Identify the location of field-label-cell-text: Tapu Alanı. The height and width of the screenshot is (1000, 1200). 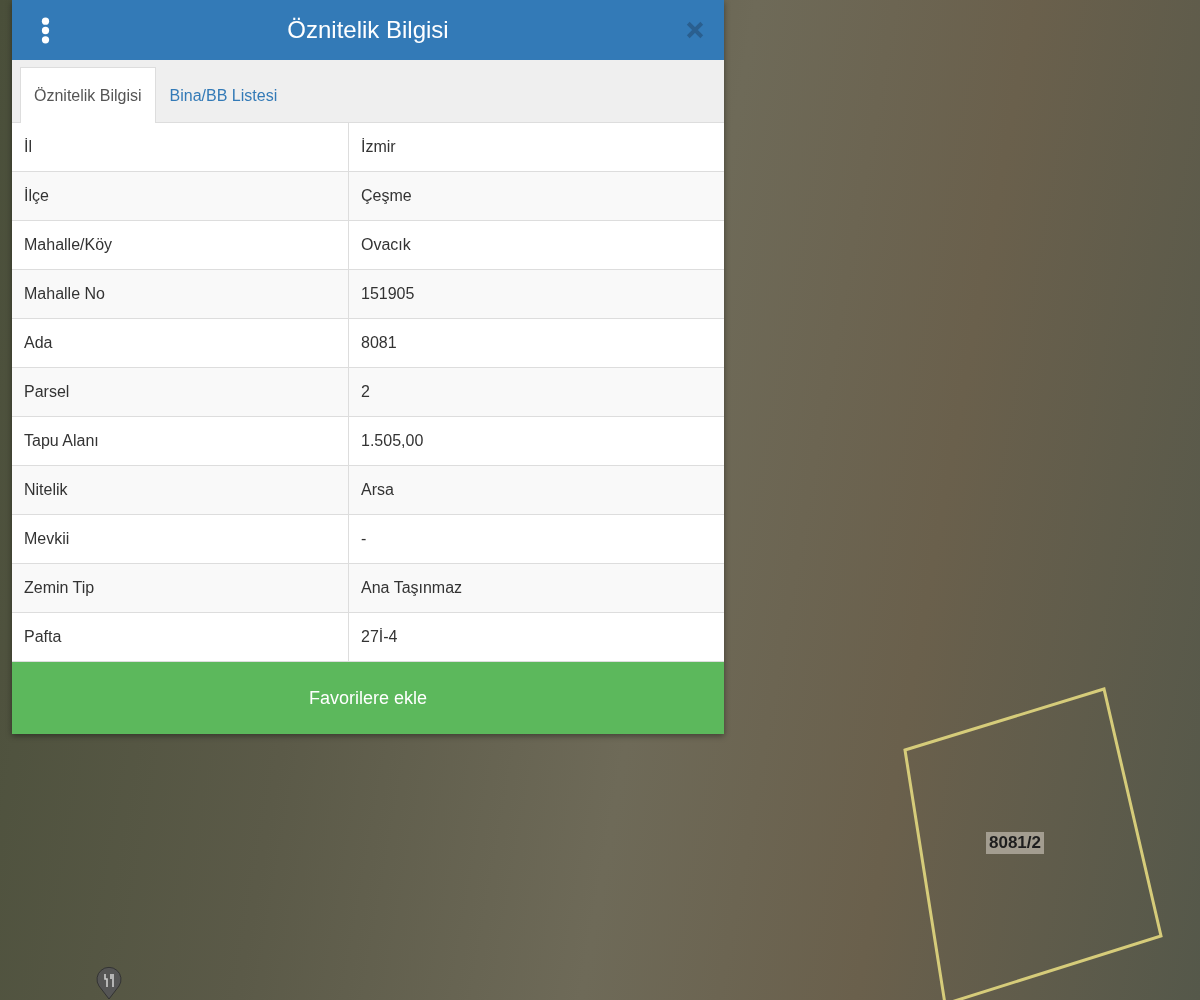
(61, 441).